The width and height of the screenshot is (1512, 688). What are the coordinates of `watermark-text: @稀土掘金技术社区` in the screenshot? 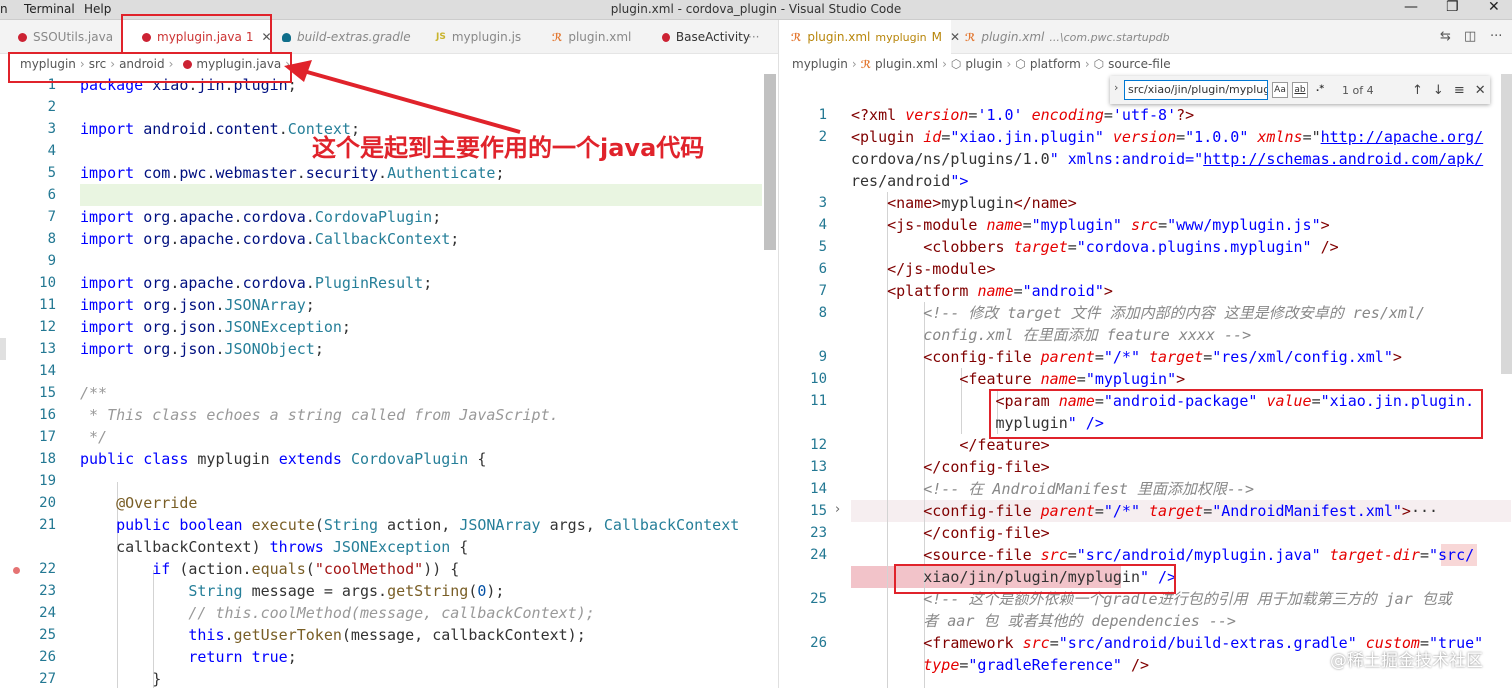 It's located at (1406, 661).